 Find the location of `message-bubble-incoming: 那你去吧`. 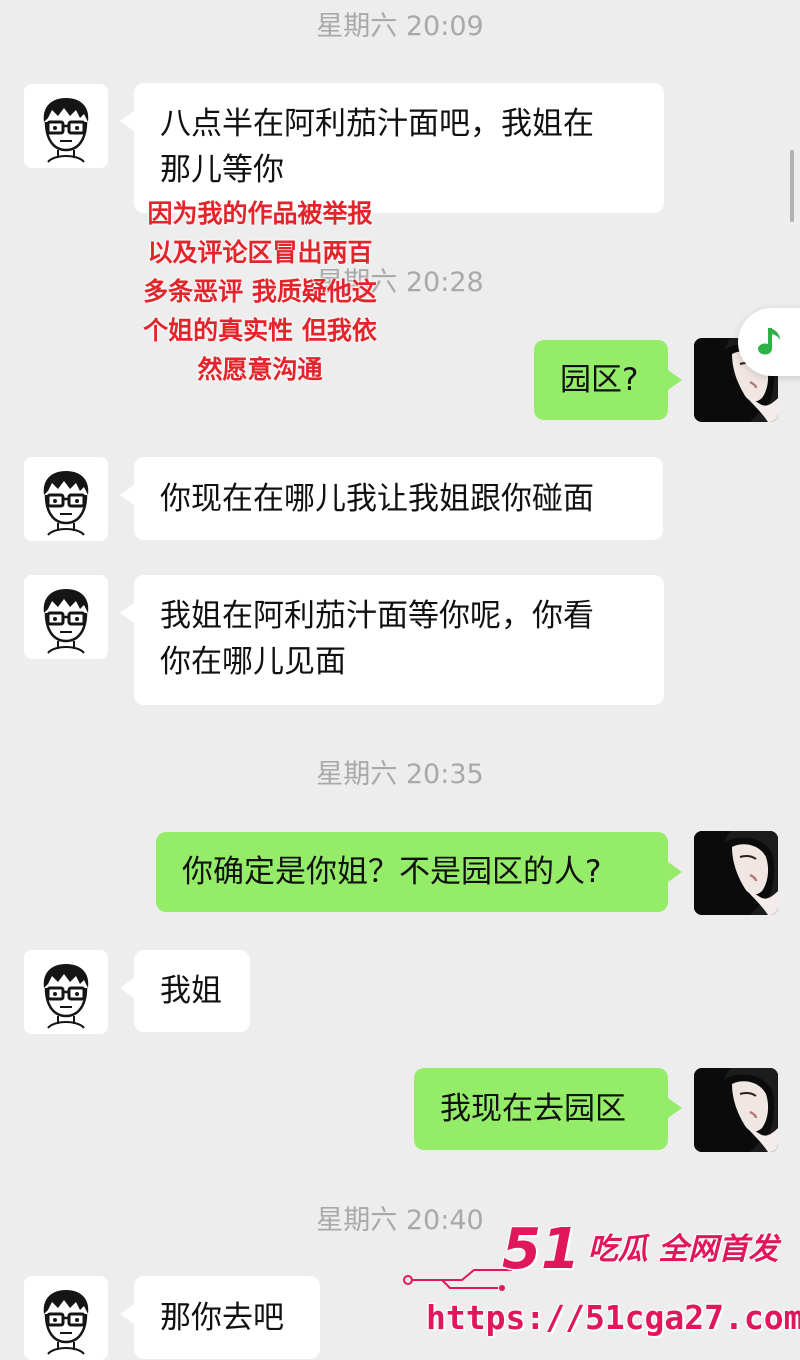

message-bubble-incoming: 那你去吧 is located at coordinates (220, 1317).